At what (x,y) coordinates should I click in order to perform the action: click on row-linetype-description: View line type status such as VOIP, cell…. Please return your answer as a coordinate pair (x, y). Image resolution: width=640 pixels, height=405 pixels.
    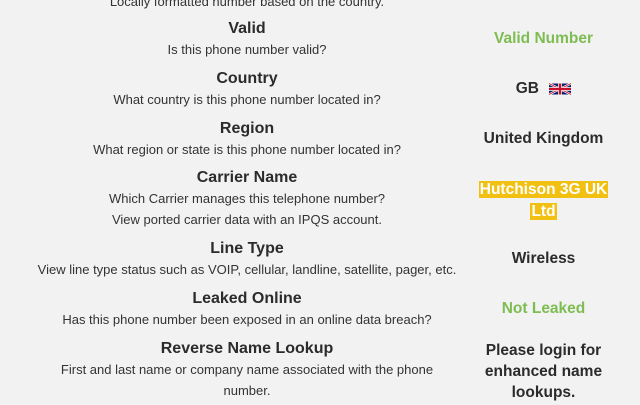
    Looking at the image, I should click on (247, 269).